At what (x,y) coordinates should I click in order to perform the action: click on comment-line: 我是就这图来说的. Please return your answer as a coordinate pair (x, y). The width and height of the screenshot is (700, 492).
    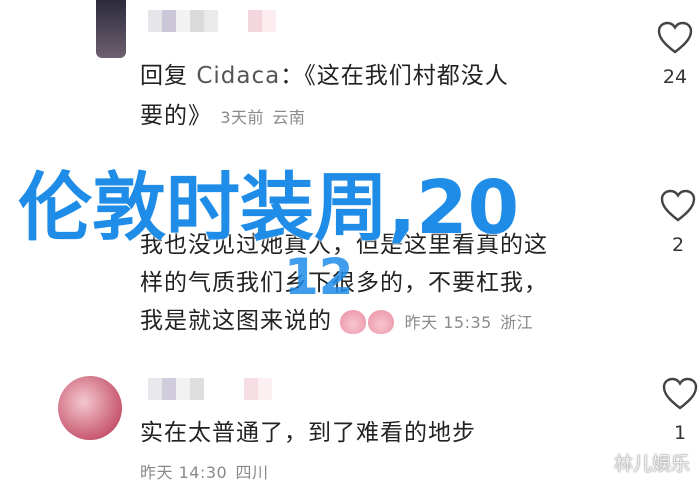
    Looking at the image, I should click on (236, 321).